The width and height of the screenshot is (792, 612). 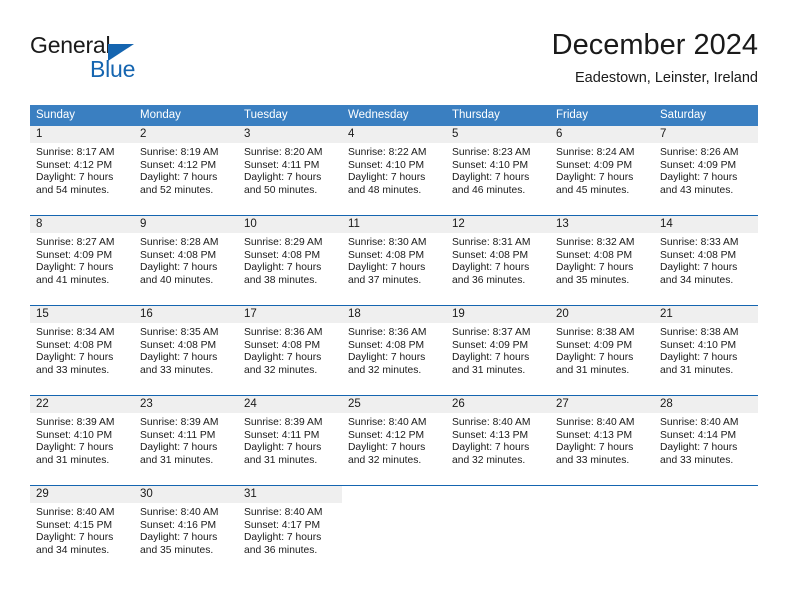 What do you see at coordinates (394, 494) in the screenshot?
I see `day-number-band` at bounding box center [394, 494].